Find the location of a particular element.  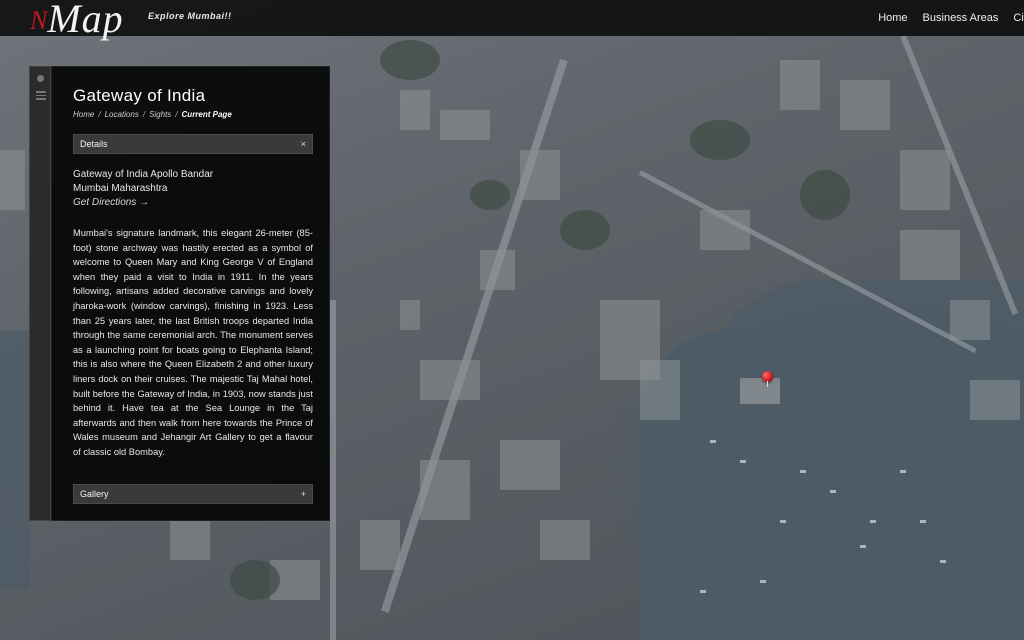

panel-knob-icon is located at coordinates (40, 78).